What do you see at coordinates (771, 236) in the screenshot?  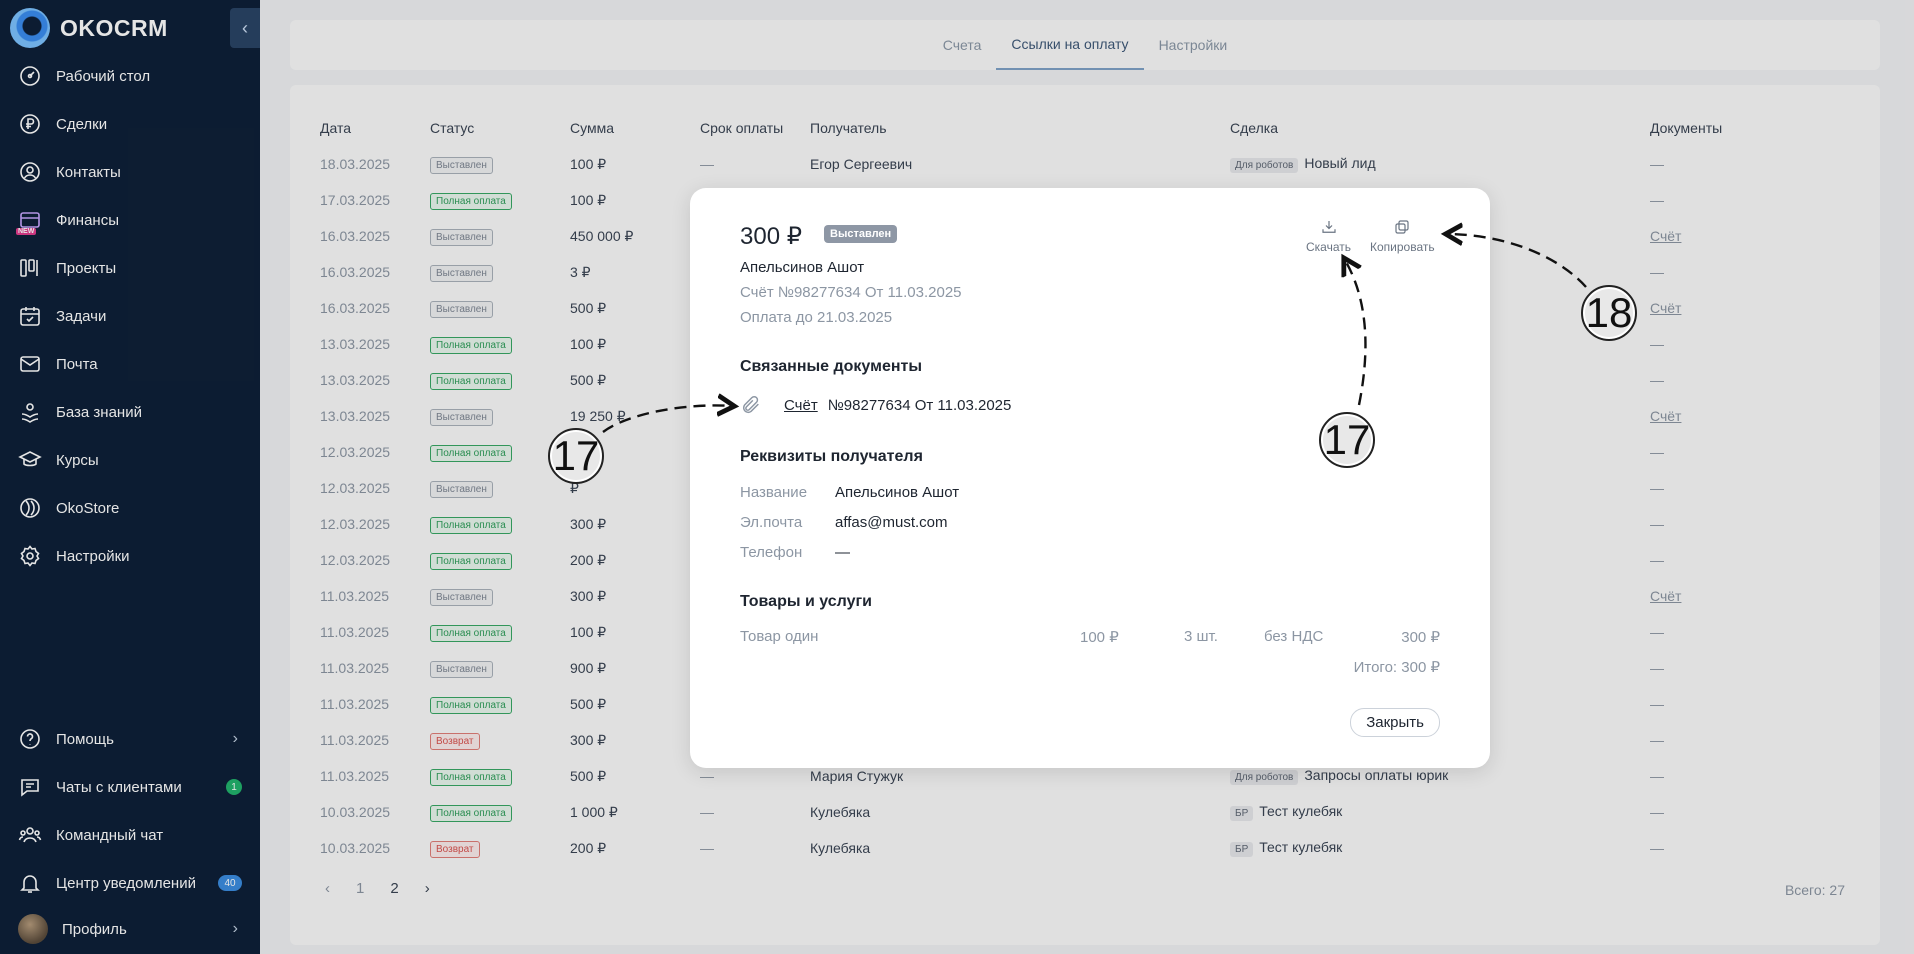 I see `modal-amount: 300 ₽` at bounding box center [771, 236].